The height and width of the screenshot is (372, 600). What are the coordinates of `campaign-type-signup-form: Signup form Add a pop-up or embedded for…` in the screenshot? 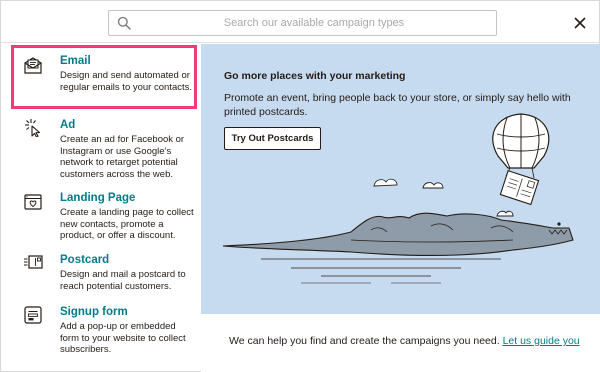 It's located at (101, 333).